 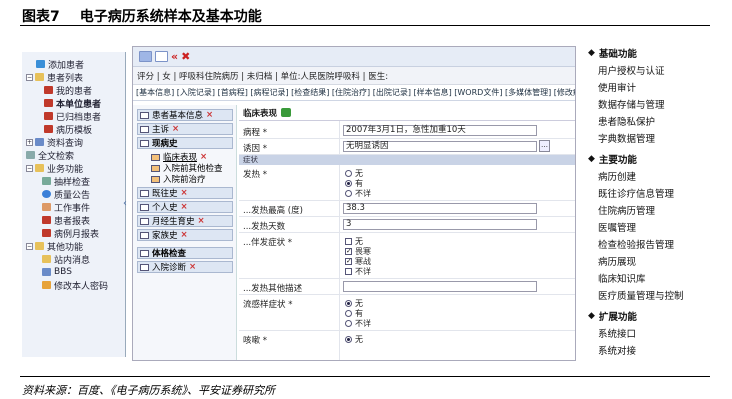 I want to click on report-icon, so click(x=46, y=233).